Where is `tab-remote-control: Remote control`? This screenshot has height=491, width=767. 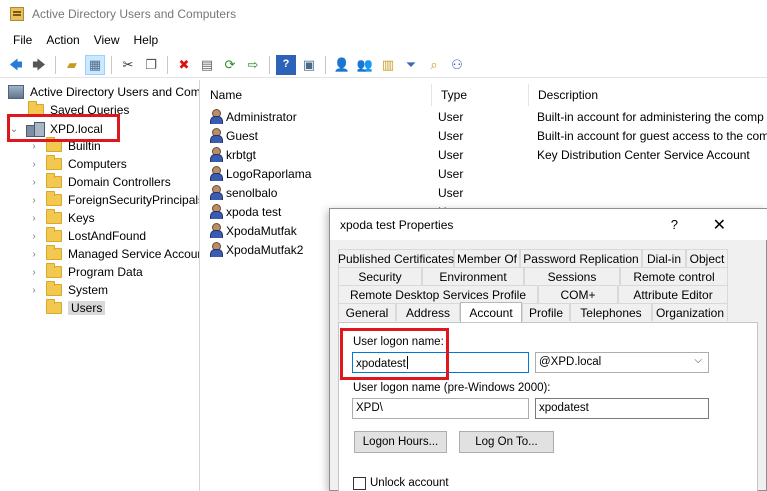
tab-remote-control: Remote control is located at coordinates (674, 276).